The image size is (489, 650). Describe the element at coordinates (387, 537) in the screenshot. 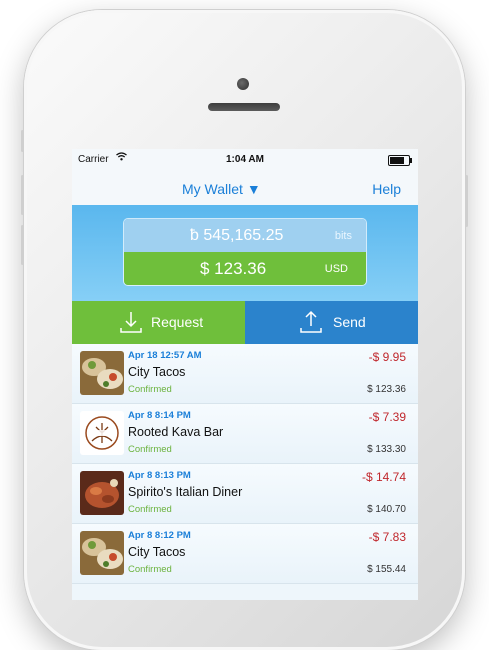

I see `transaction-amount: -$ 7.83` at that location.